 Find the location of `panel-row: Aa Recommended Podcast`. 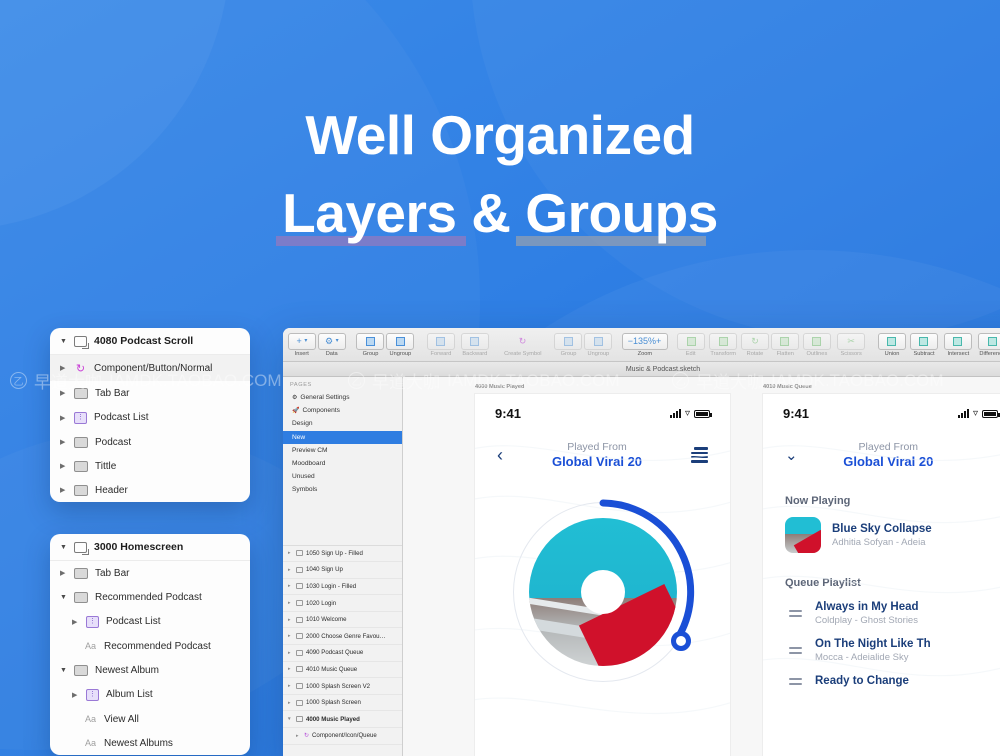

panel-row: Aa Recommended Podcast is located at coordinates (150, 646).